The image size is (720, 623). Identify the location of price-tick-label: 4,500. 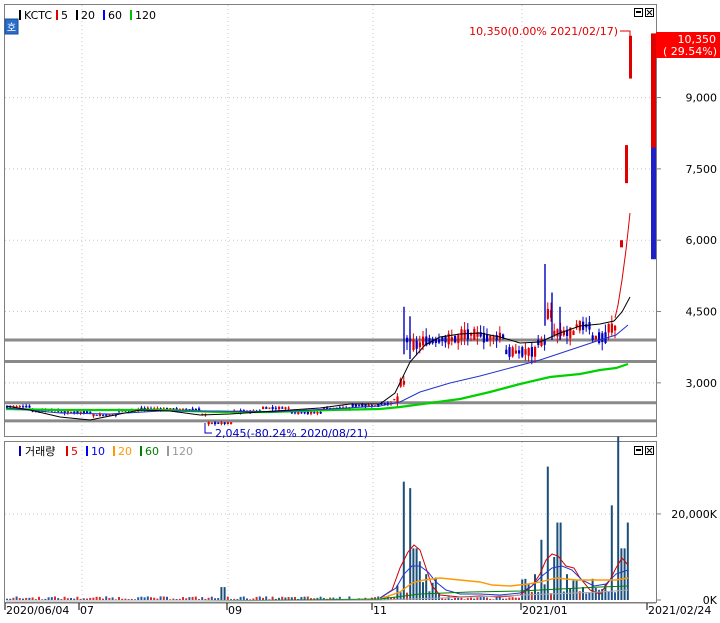
(702, 312).